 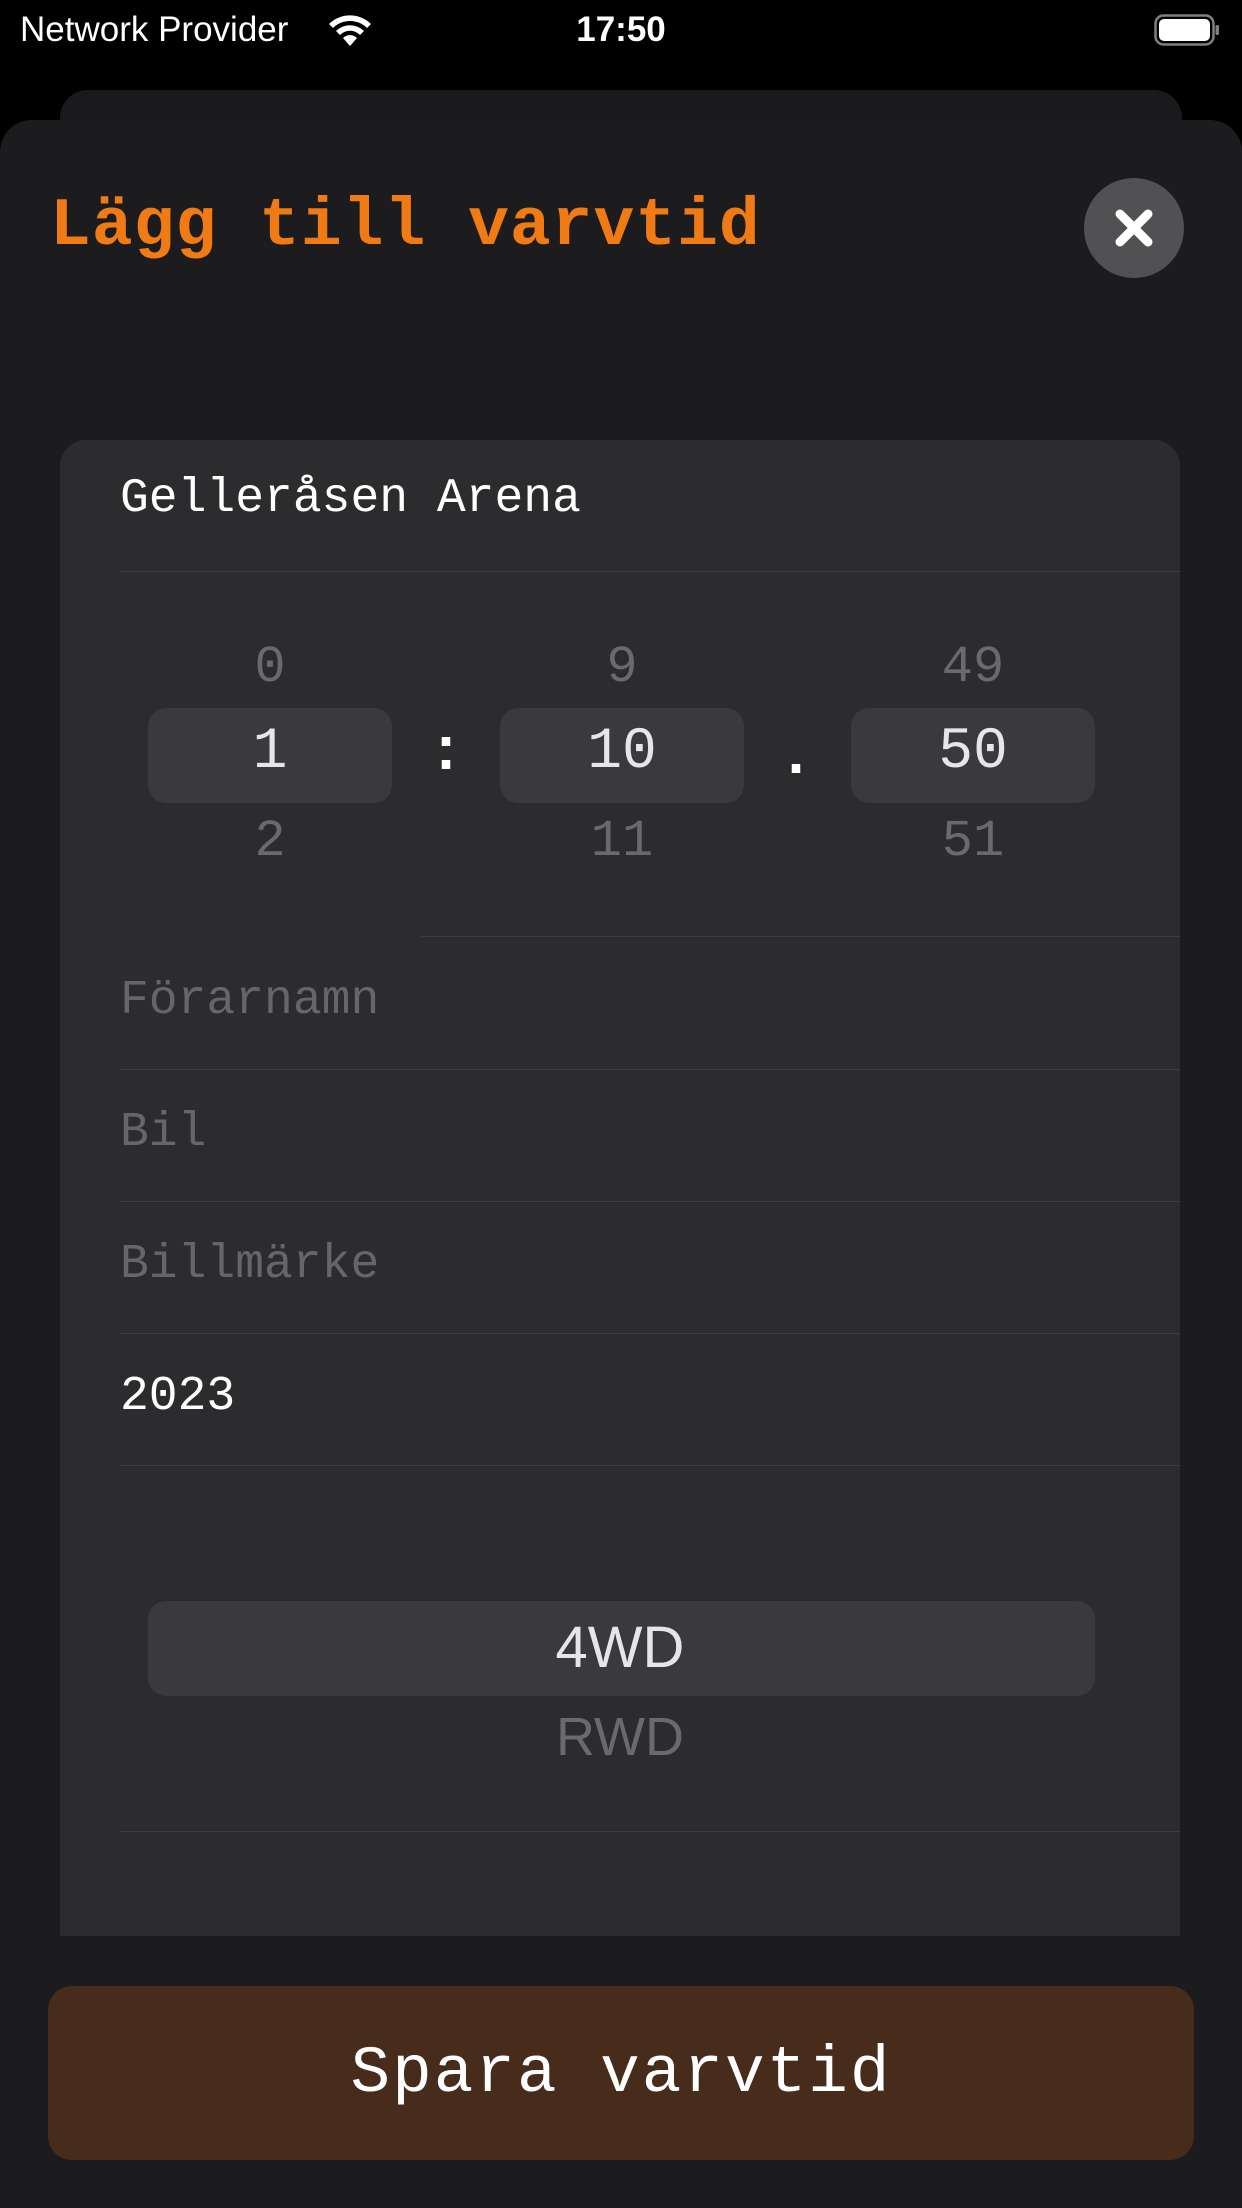 What do you see at coordinates (622, 841) in the screenshot?
I see `seconds-below: 11` at bounding box center [622, 841].